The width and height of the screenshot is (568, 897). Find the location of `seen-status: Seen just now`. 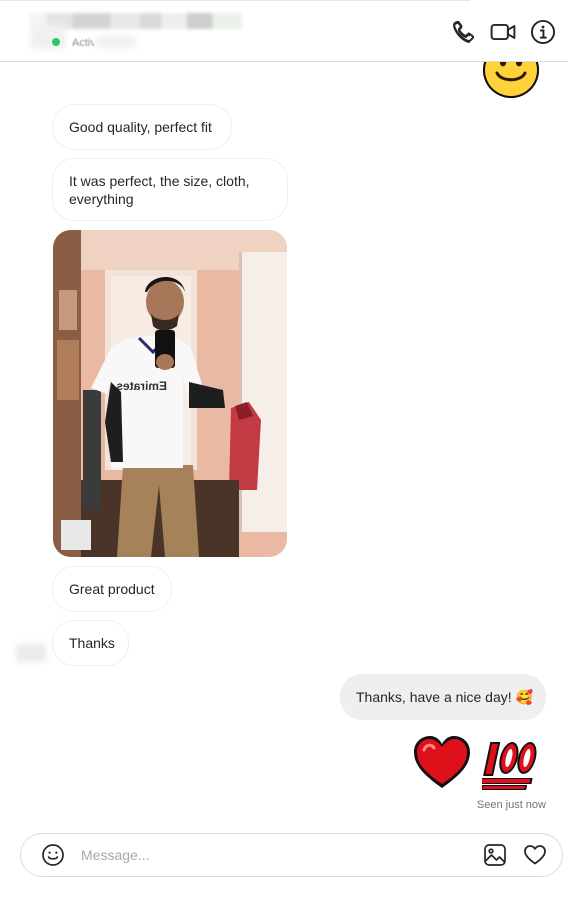

seen-status: Seen just now is located at coordinates (511, 805).